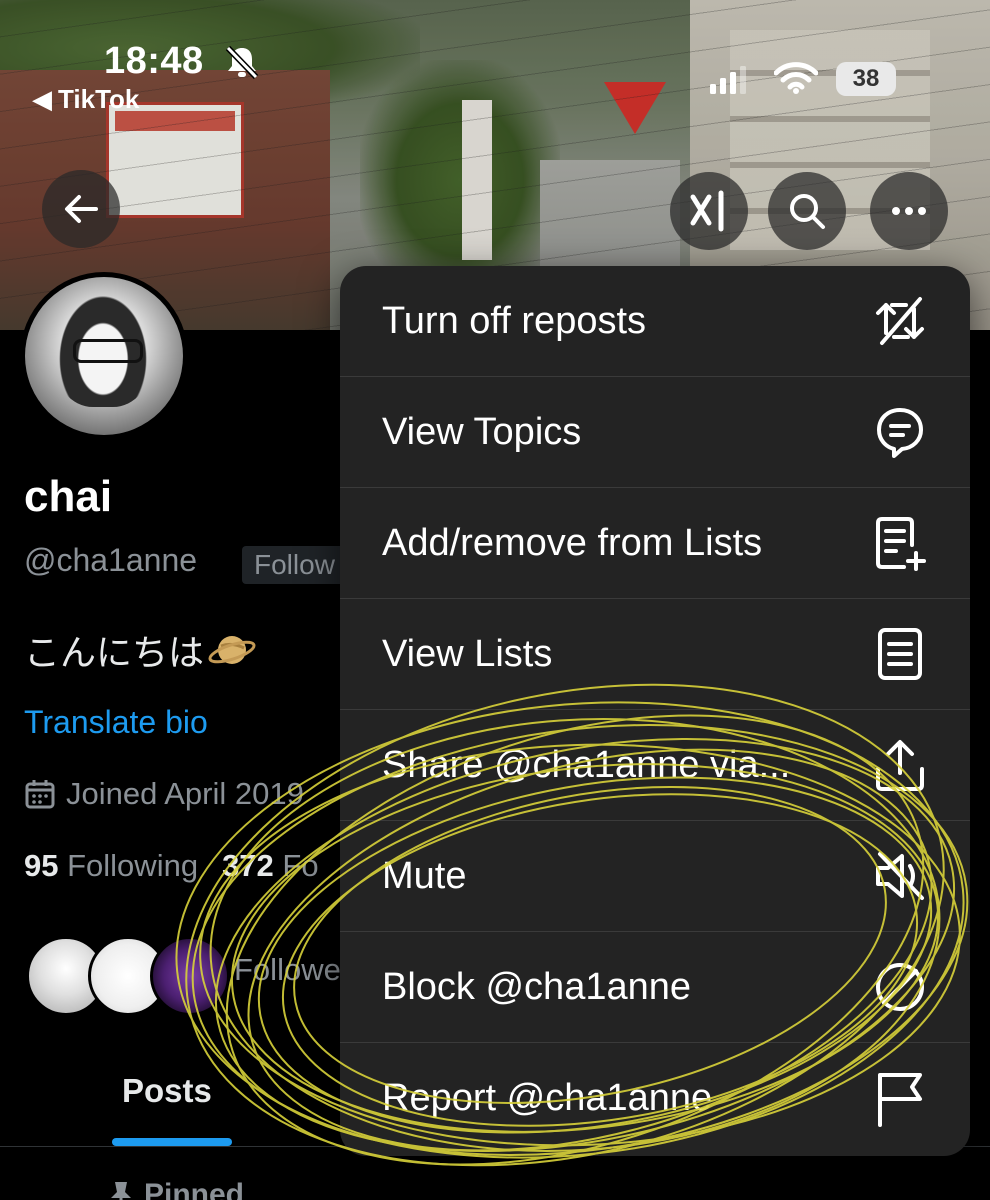  What do you see at coordinates (572, 542) in the screenshot?
I see `menu-item-label: Add/remove from Lists` at bounding box center [572, 542].